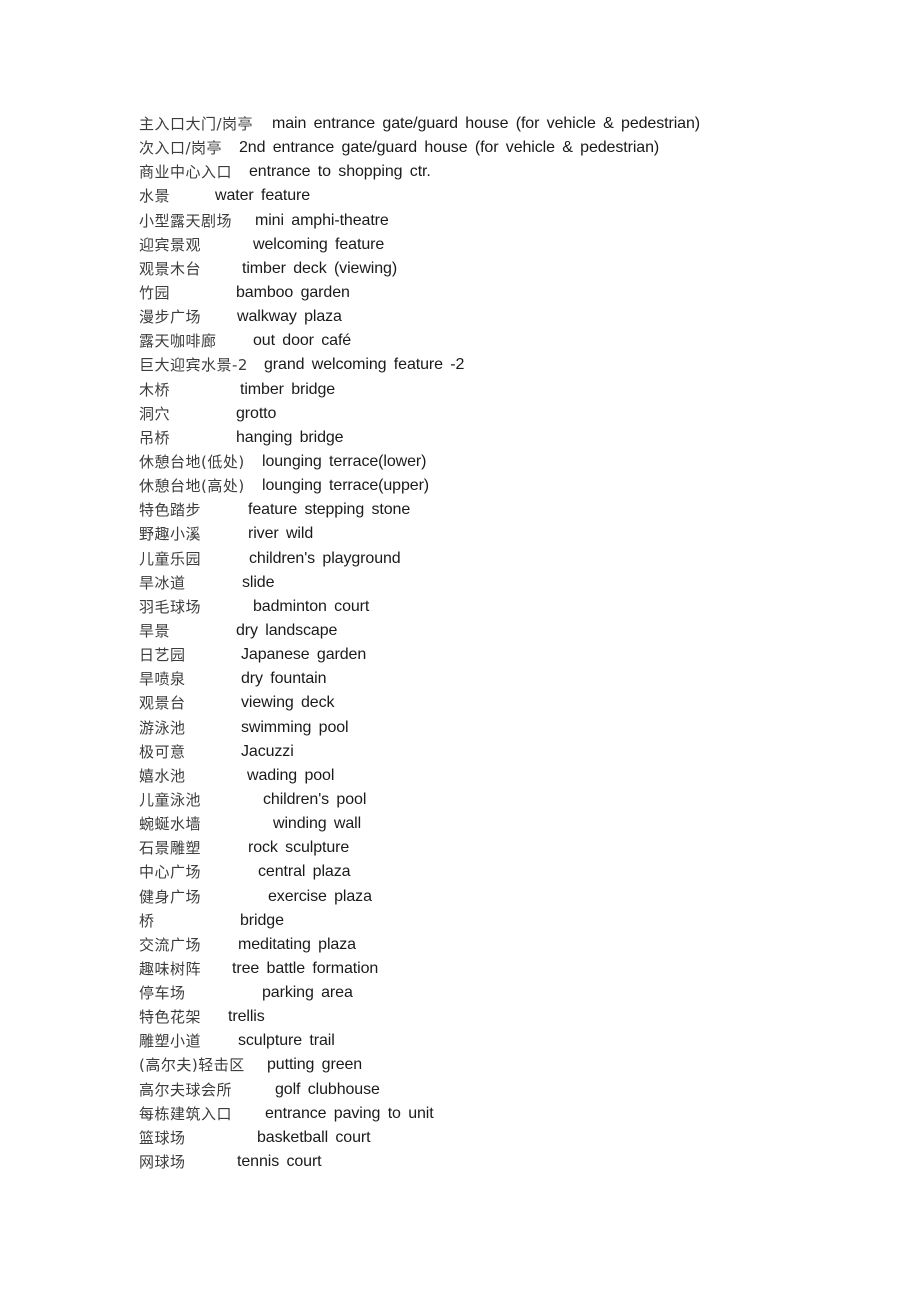 The image size is (920, 1302). I want to click on chinese-term: 野趣小溪, so click(170, 534).